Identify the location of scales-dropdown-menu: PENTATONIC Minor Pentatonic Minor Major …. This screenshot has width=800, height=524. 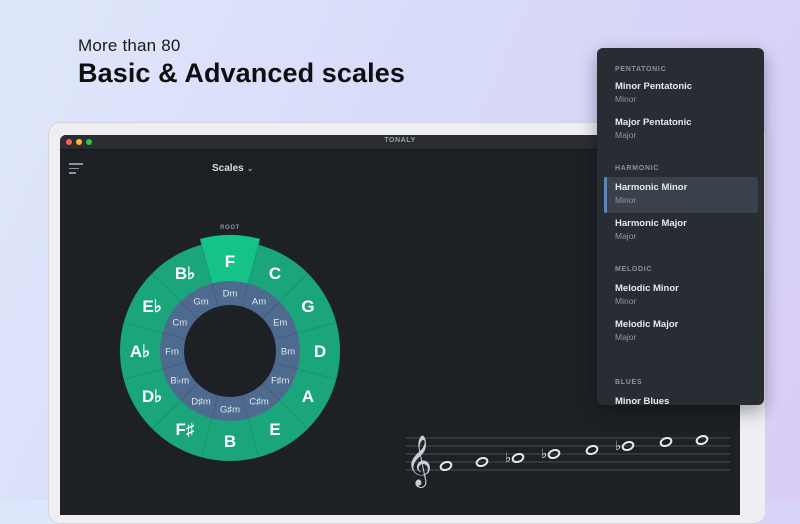
(680, 226).